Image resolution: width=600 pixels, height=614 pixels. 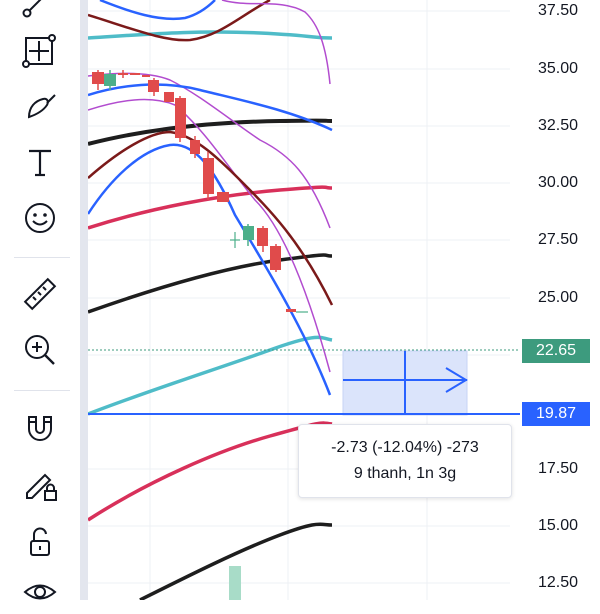 I want to click on measure-box, so click(x=405, y=383).